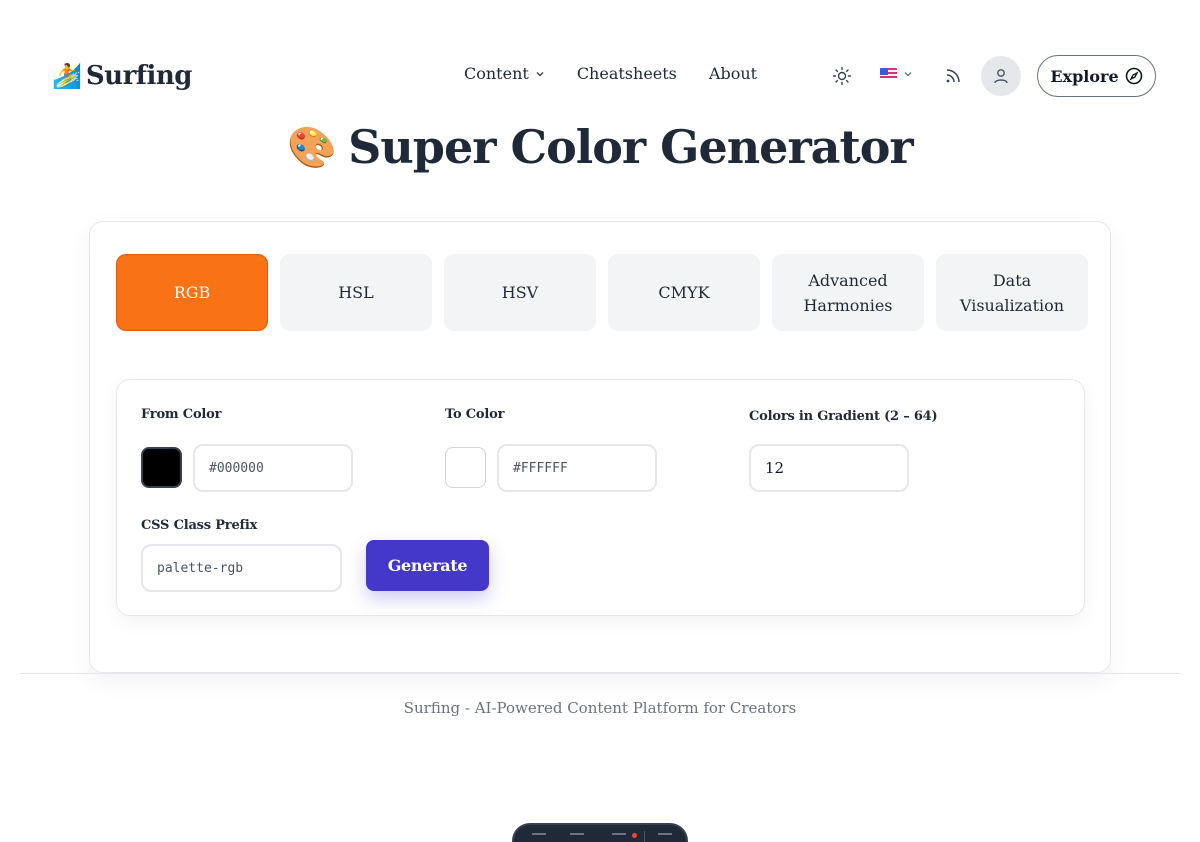 This screenshot has width=1200, height=842. I want to click on tab-data-visualization-label: Data Visualization, so click(1012, 292).